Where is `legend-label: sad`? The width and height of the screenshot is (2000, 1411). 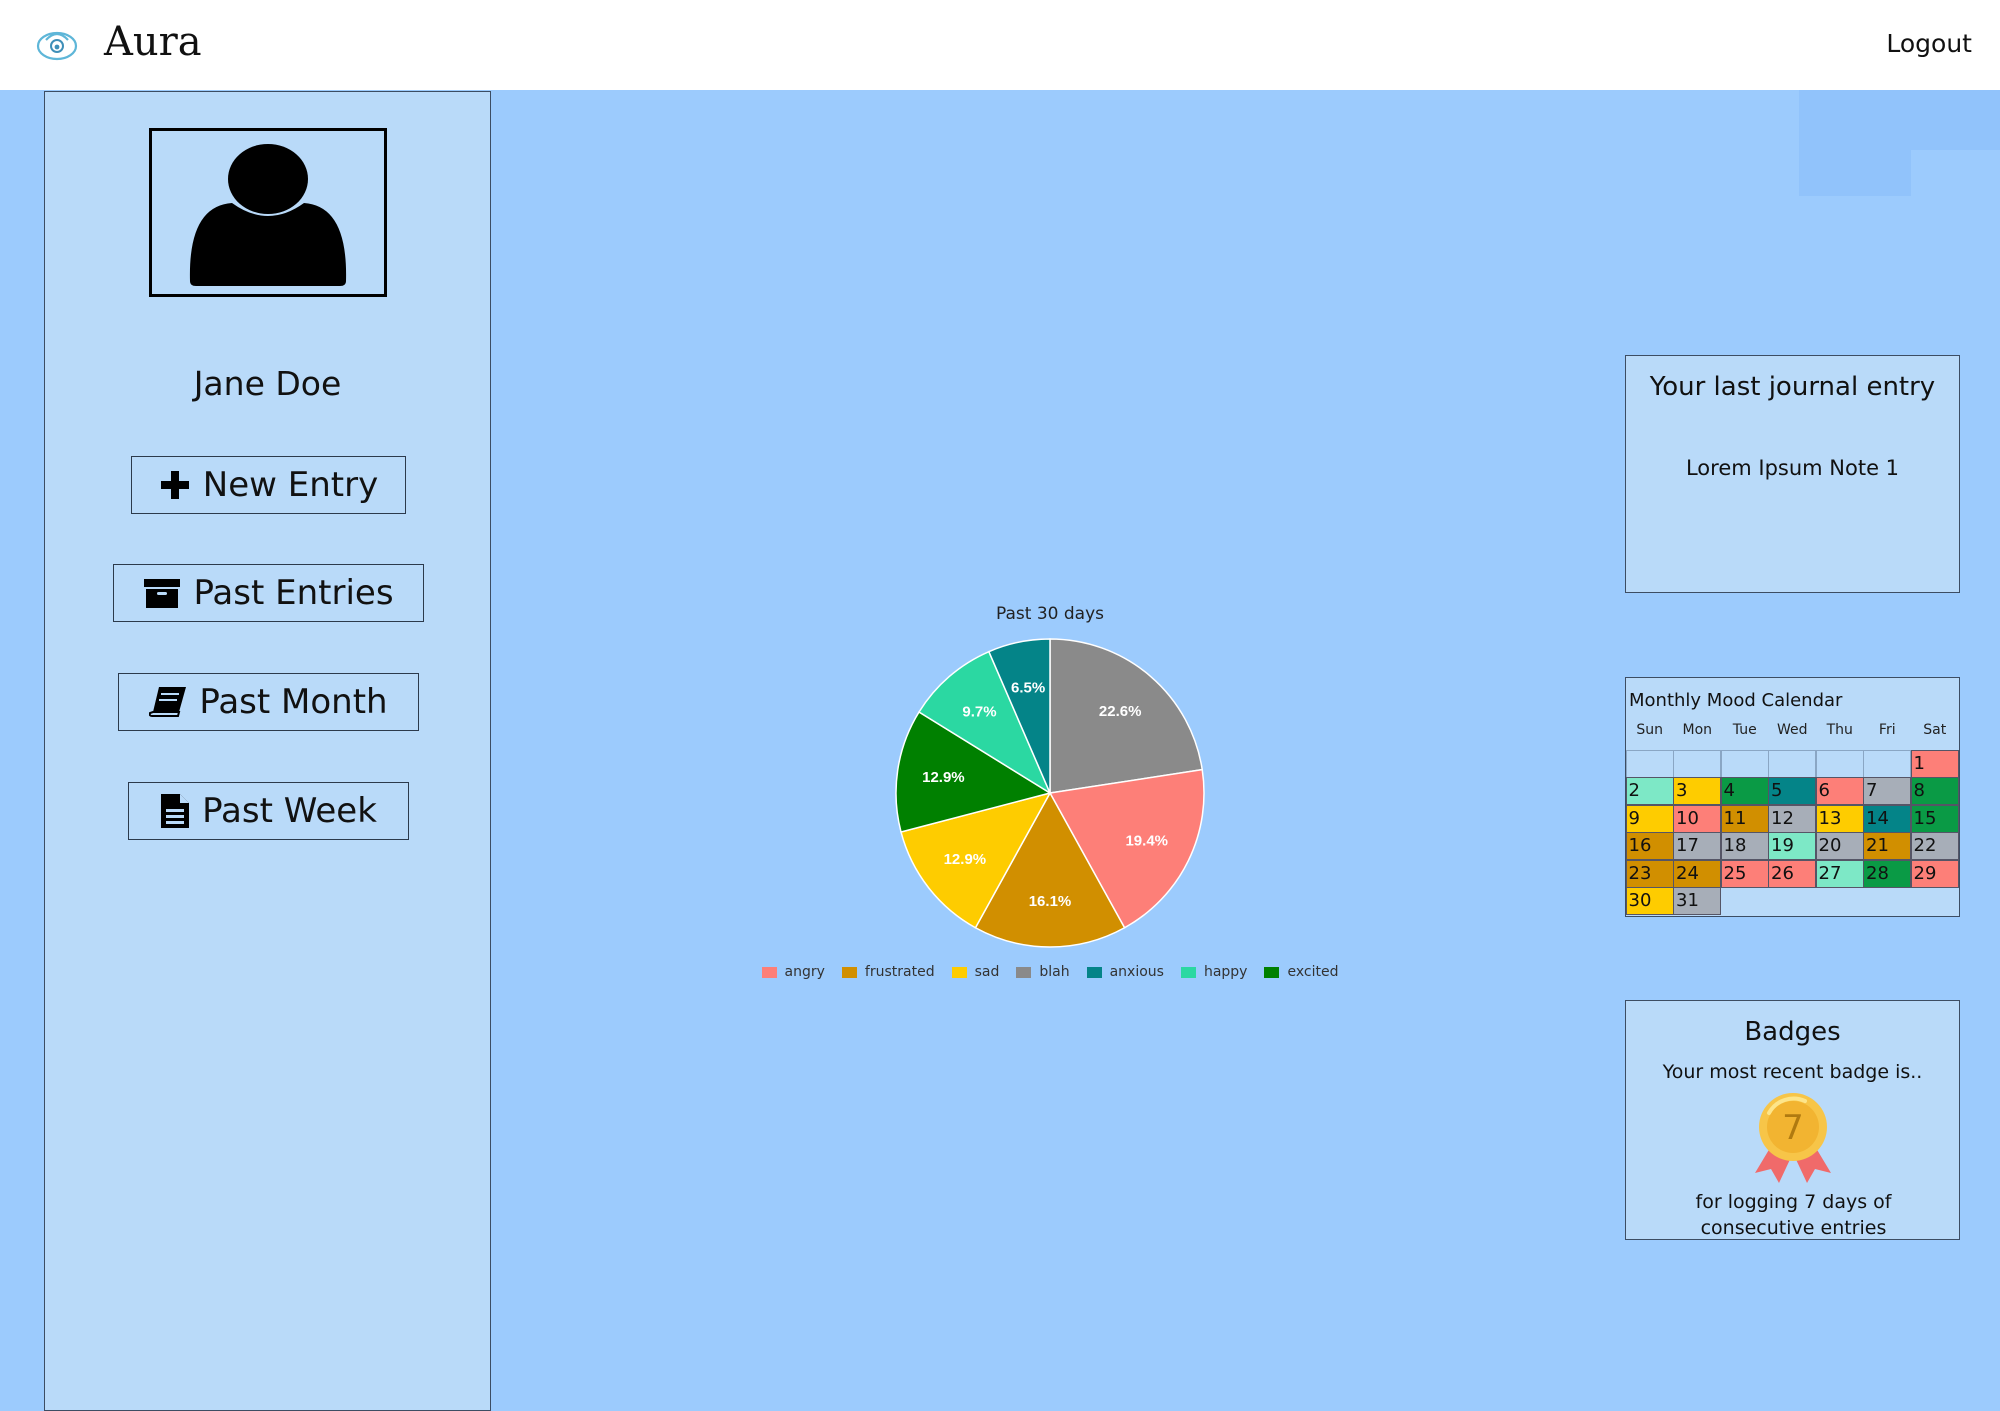 legend-label: sad is located at coordinates (987, 972).